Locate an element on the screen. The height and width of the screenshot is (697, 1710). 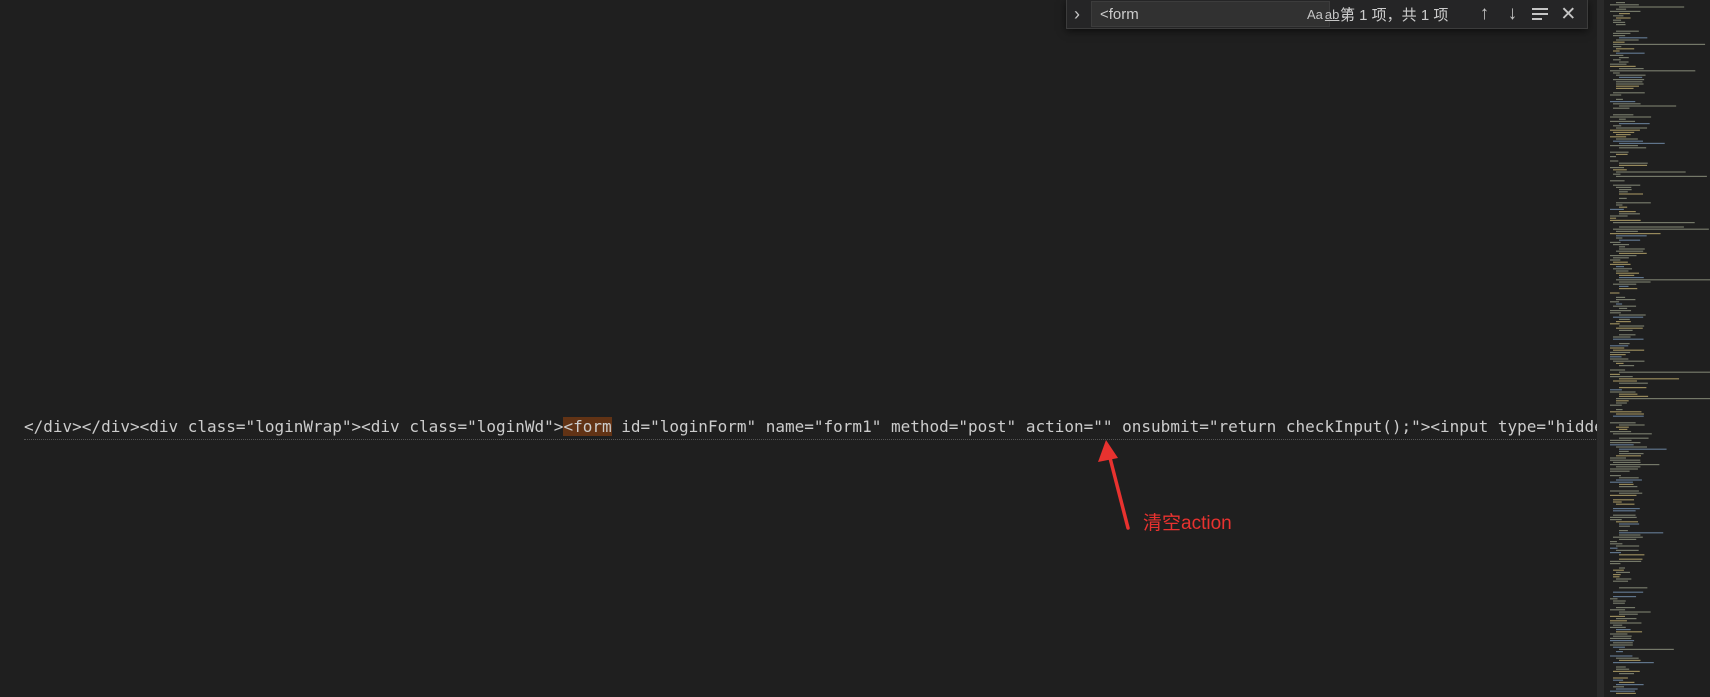
search-match-highlight: <form is located at coordinates (587, 426).